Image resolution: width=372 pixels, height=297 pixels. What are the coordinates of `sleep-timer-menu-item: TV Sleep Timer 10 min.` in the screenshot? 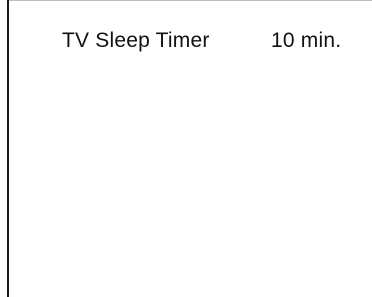 It's located at (212, 41).